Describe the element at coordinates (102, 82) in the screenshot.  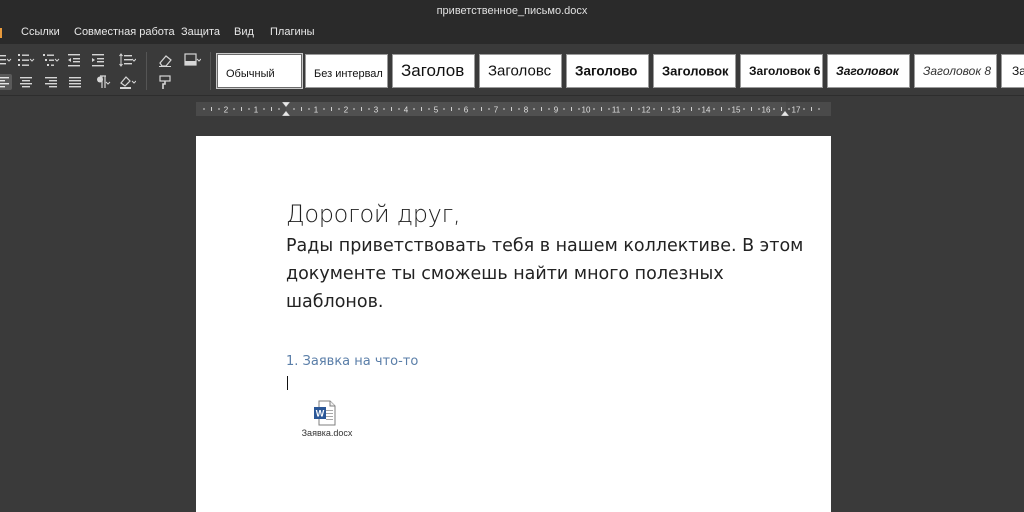
I see `pilcrow-icon` at that location.